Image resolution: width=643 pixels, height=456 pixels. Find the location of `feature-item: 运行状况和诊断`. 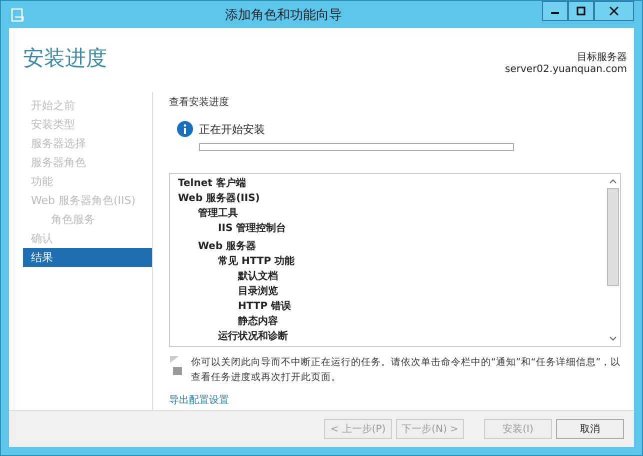

feature-item: 运行状况和诊断 is located at coordinates (253, 337).